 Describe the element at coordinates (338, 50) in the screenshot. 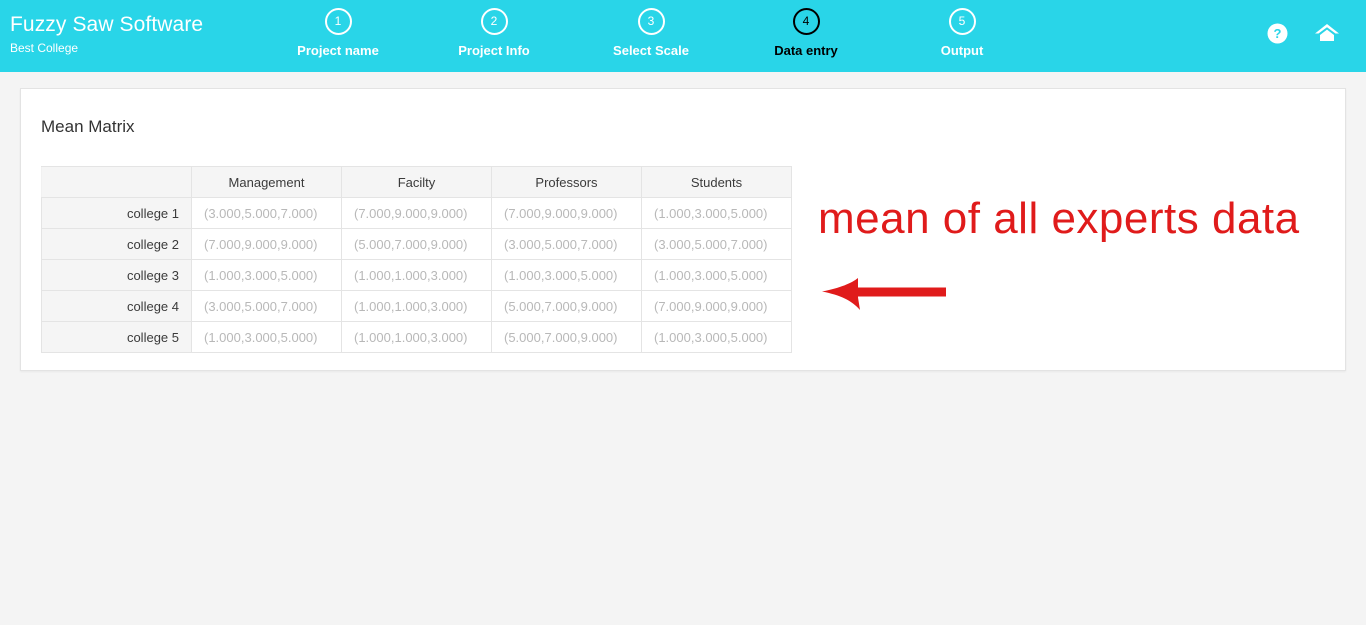

I see `step-label: Project name` at that location.